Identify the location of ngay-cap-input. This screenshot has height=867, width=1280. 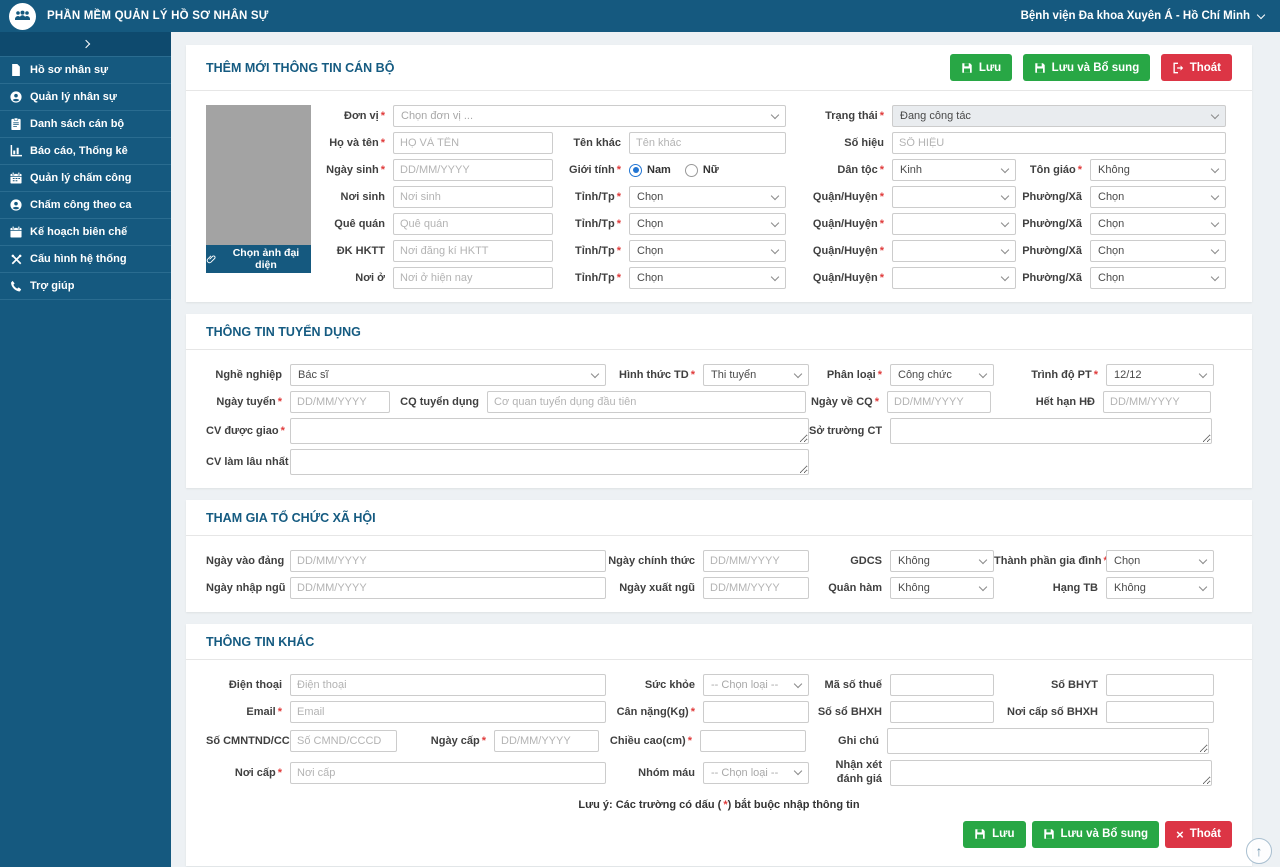
(546, 741).